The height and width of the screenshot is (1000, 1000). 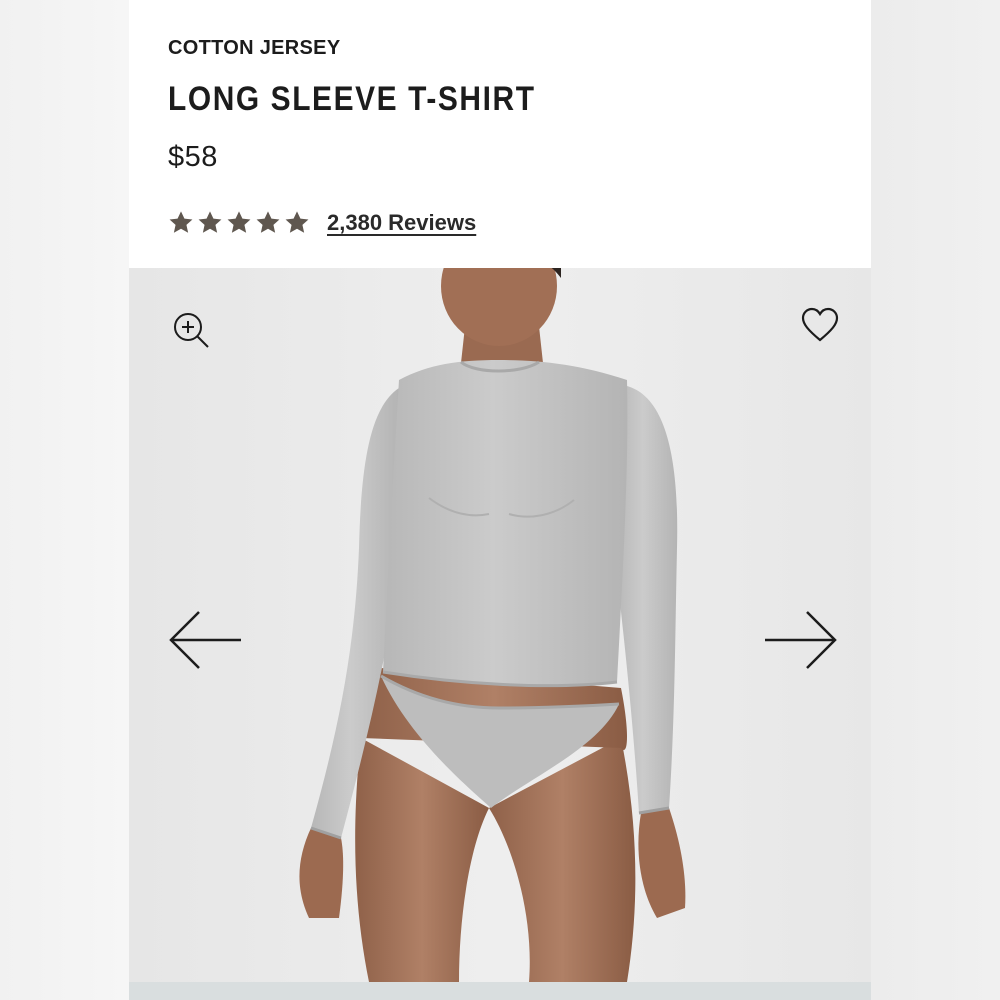 I want to click on heart-icon, so click(x=820, y=324).